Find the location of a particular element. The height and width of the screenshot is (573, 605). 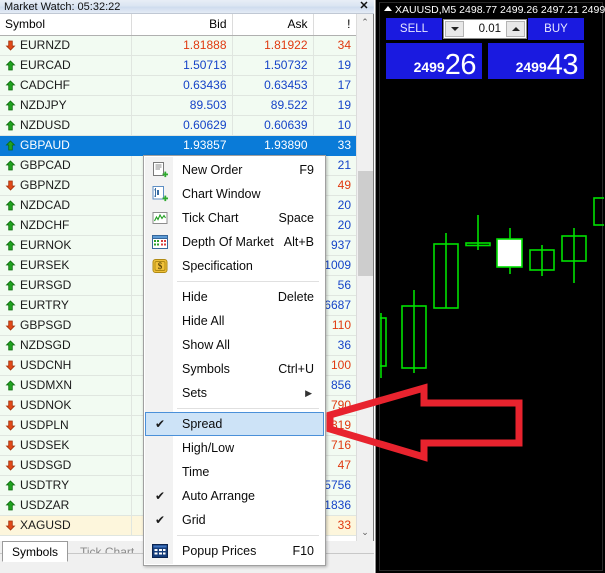

menu-item-icon-slot: $ is located at coordinates (160, 266).